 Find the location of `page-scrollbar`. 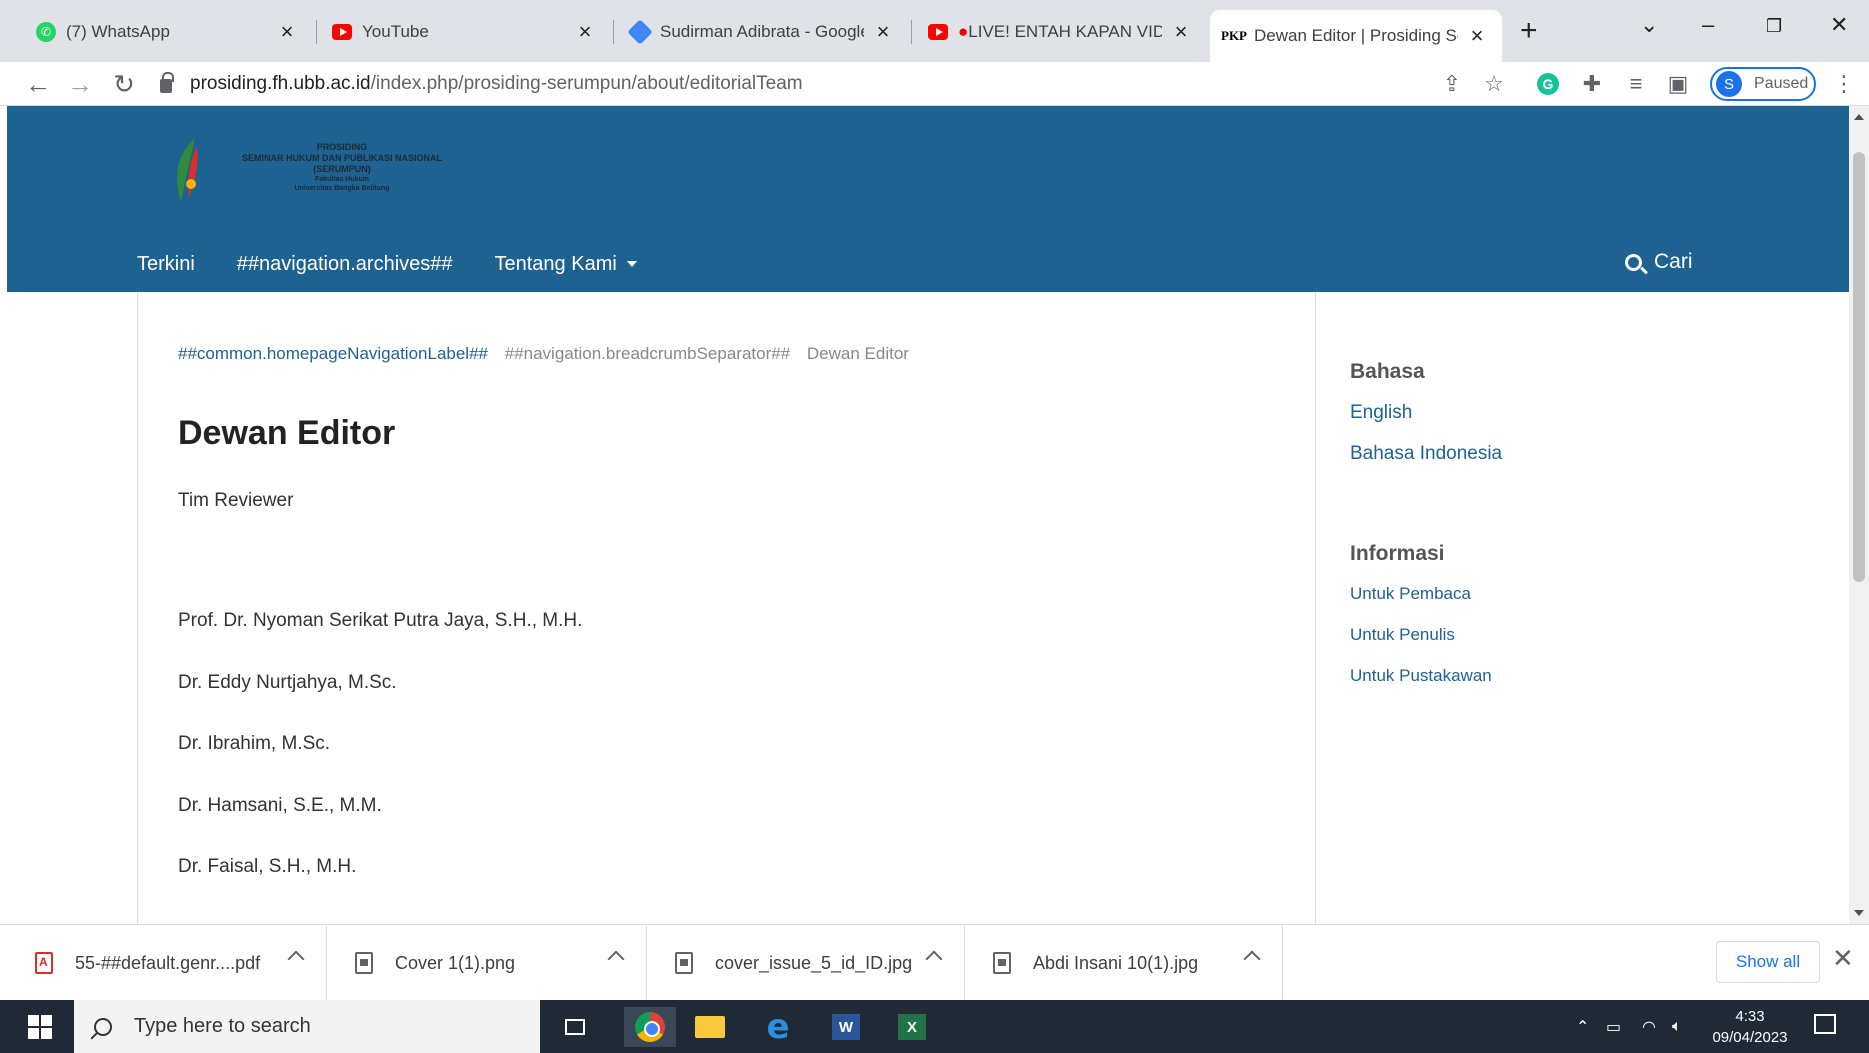

page-scrollbar is located at coordinates (1859, 515).